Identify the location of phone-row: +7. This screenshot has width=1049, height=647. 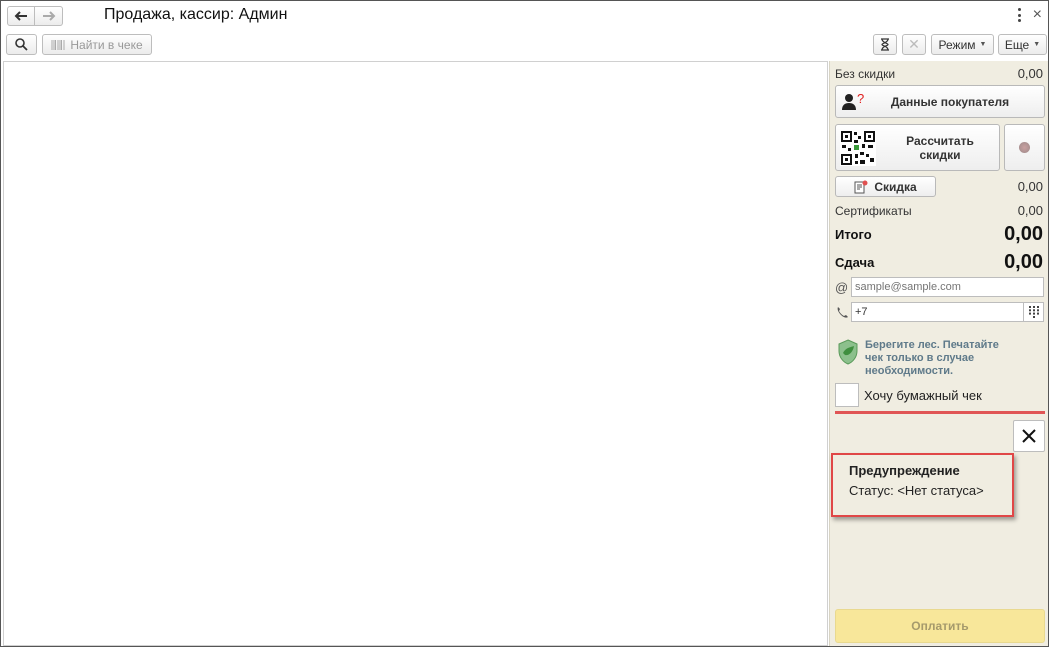
(939, 312).